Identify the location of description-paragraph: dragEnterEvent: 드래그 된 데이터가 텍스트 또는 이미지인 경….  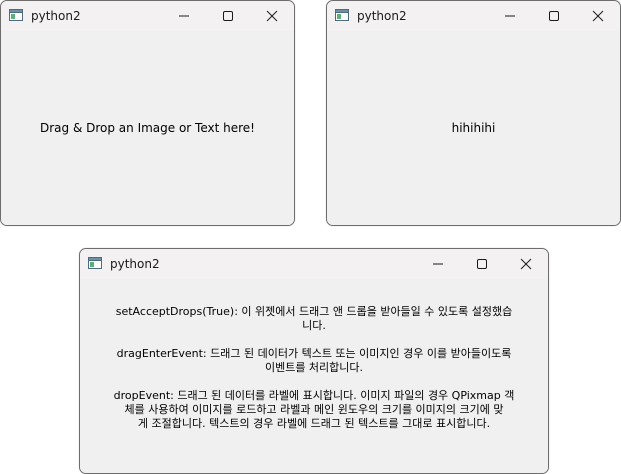
(314, 361).